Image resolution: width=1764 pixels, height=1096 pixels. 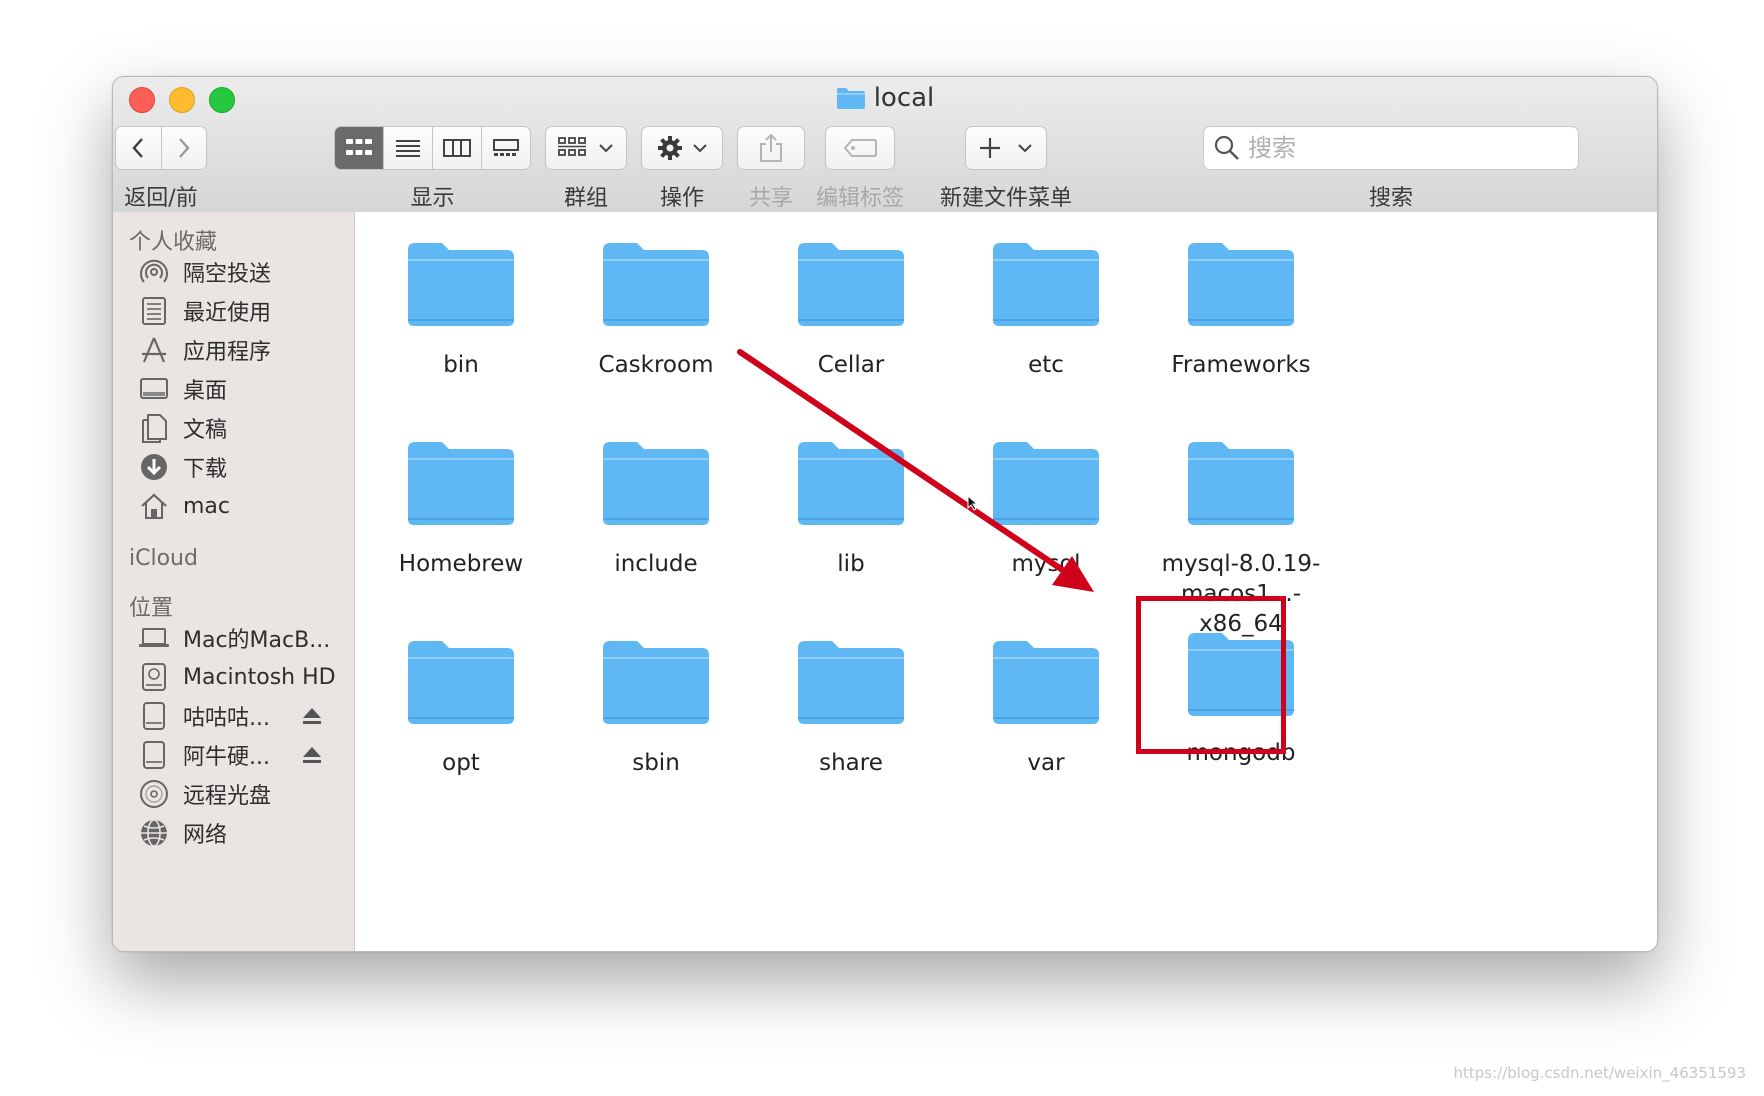 What do you see at coordinates (915, 470) in the screenshot?
I see `annotation-arrow` at bounding box center [915, 470].